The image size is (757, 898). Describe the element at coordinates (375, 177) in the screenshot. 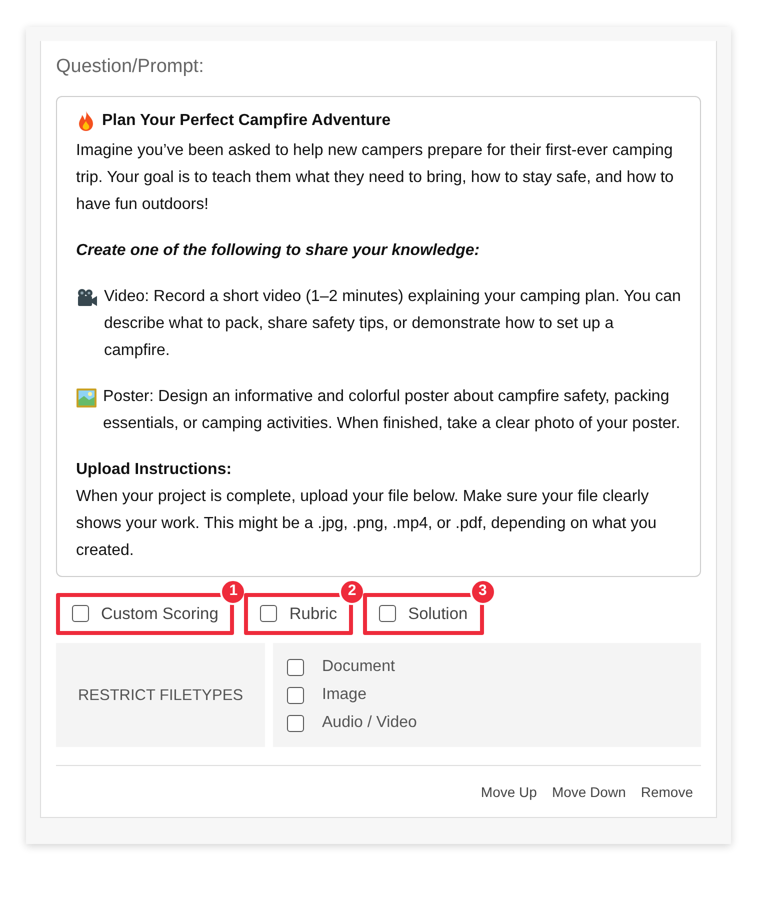

I see `paragraph: Imagine you’ve been asked to help new campers prepare for their first-ever camping trip. Your goal is to teach them what they need to bring, how to stay safe, and how to have fun outdoors!` at that location.